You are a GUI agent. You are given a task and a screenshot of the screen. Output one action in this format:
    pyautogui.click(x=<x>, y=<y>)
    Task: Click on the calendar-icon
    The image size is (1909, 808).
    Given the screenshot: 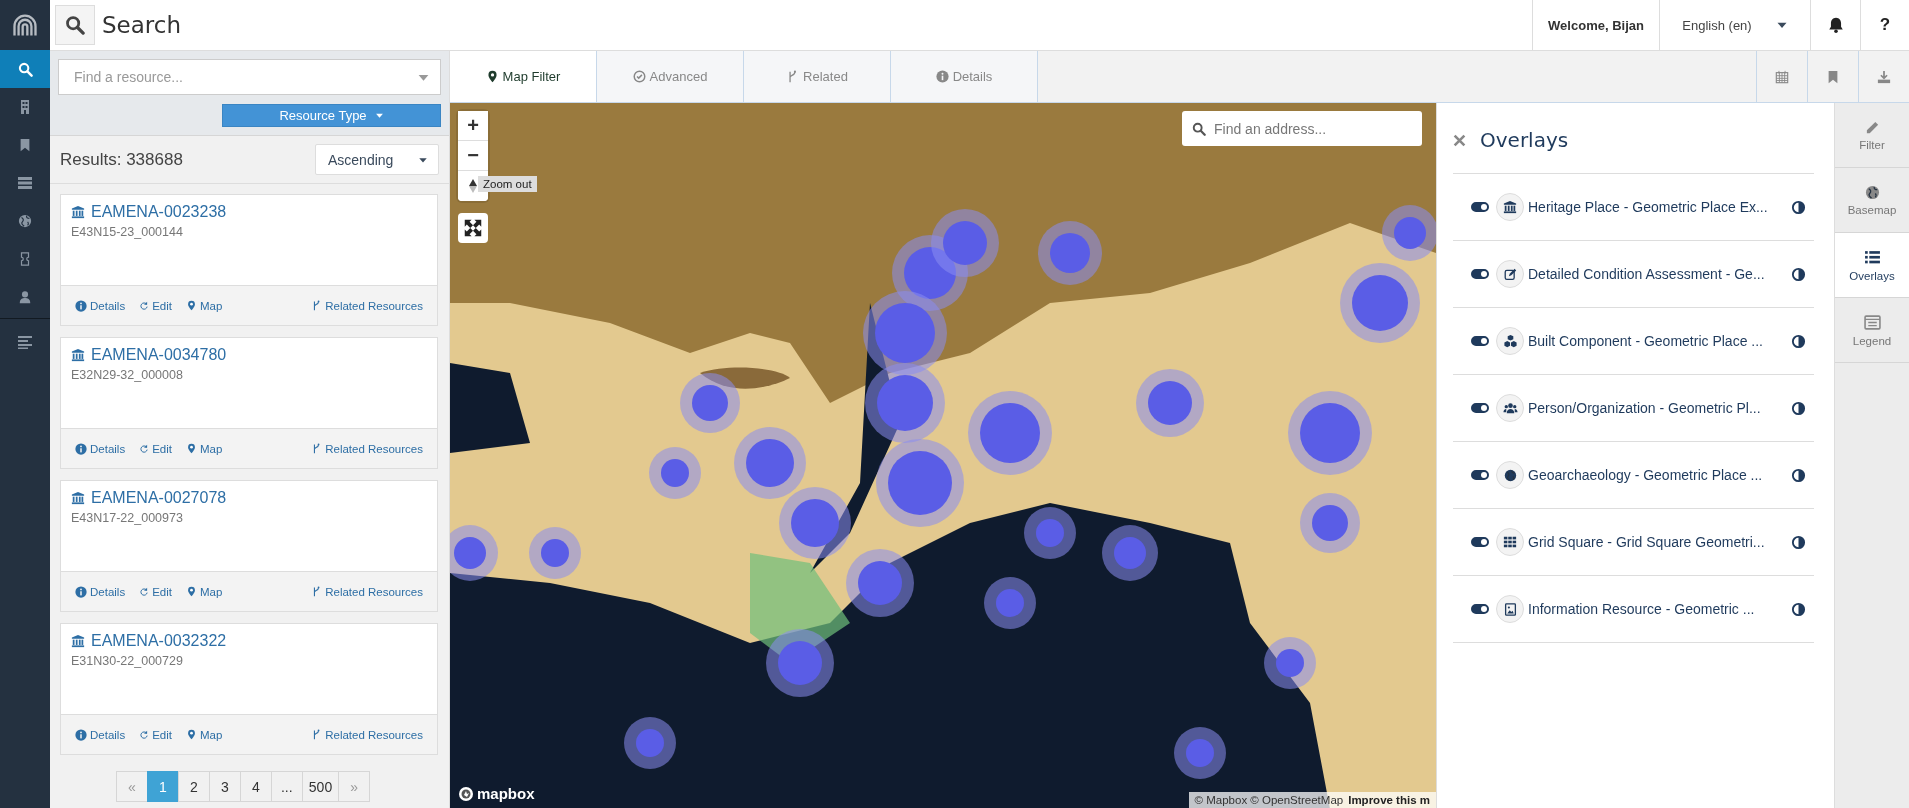 What is the action you would take?
    pyautogui.click(x=1782, y=76)
    